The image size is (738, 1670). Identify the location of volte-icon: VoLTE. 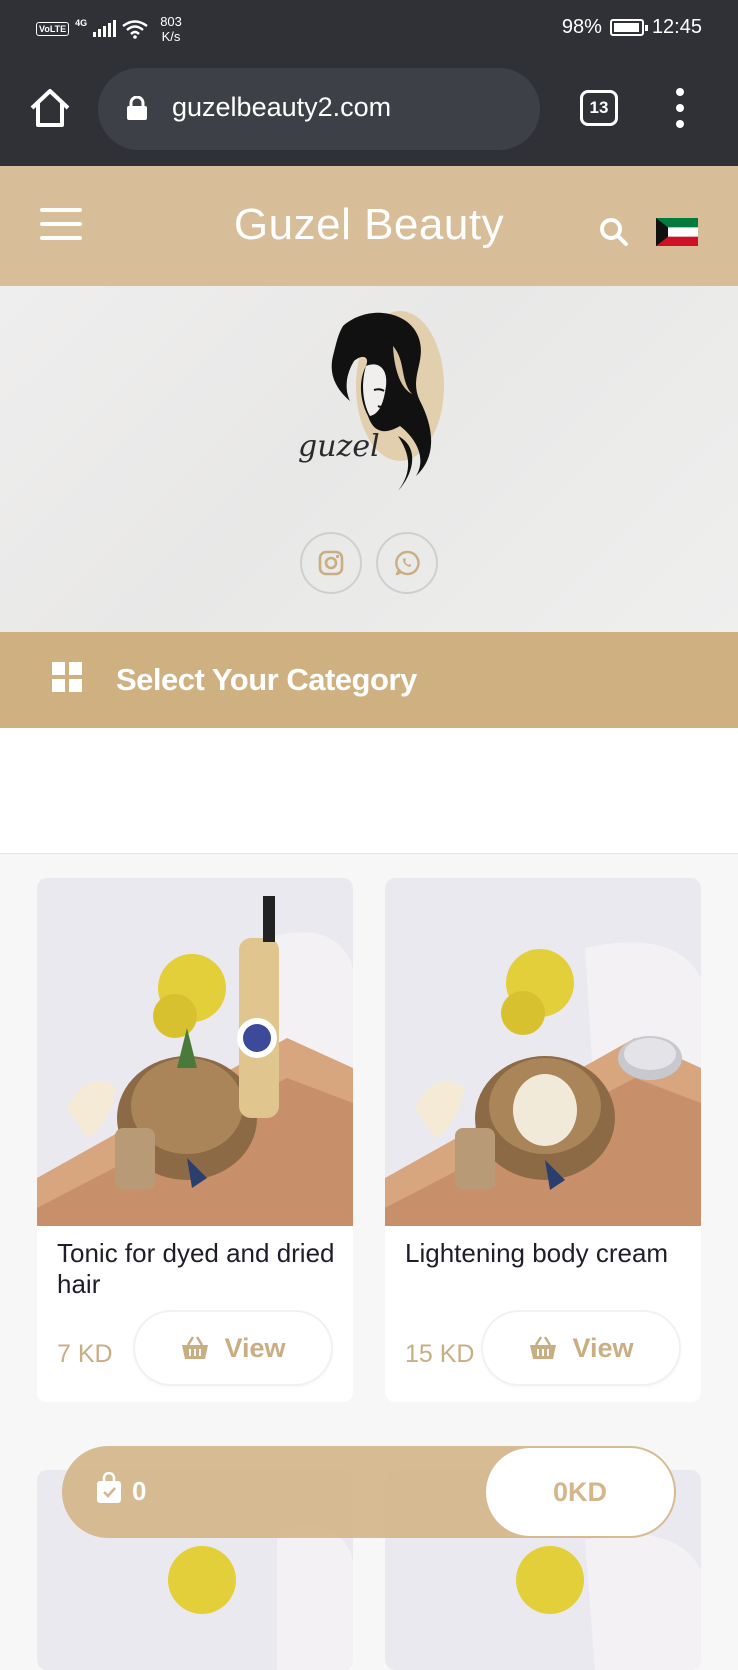
(53, 29).